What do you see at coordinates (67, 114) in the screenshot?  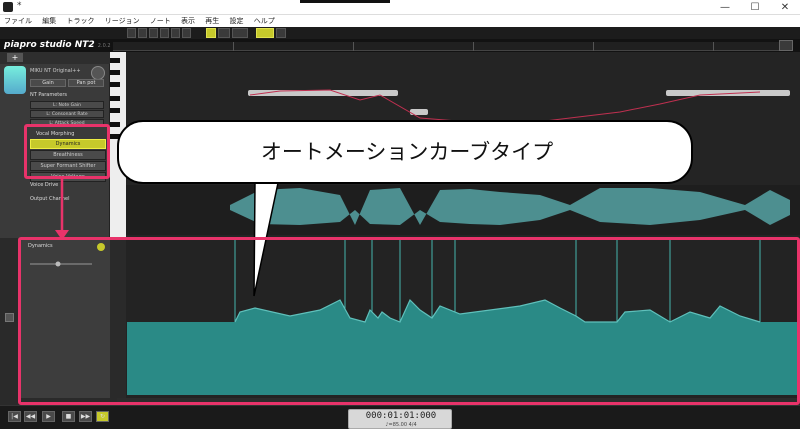 I see `param-consonant-rate: L: Consonant Rate` at bounding box center [67, 114].